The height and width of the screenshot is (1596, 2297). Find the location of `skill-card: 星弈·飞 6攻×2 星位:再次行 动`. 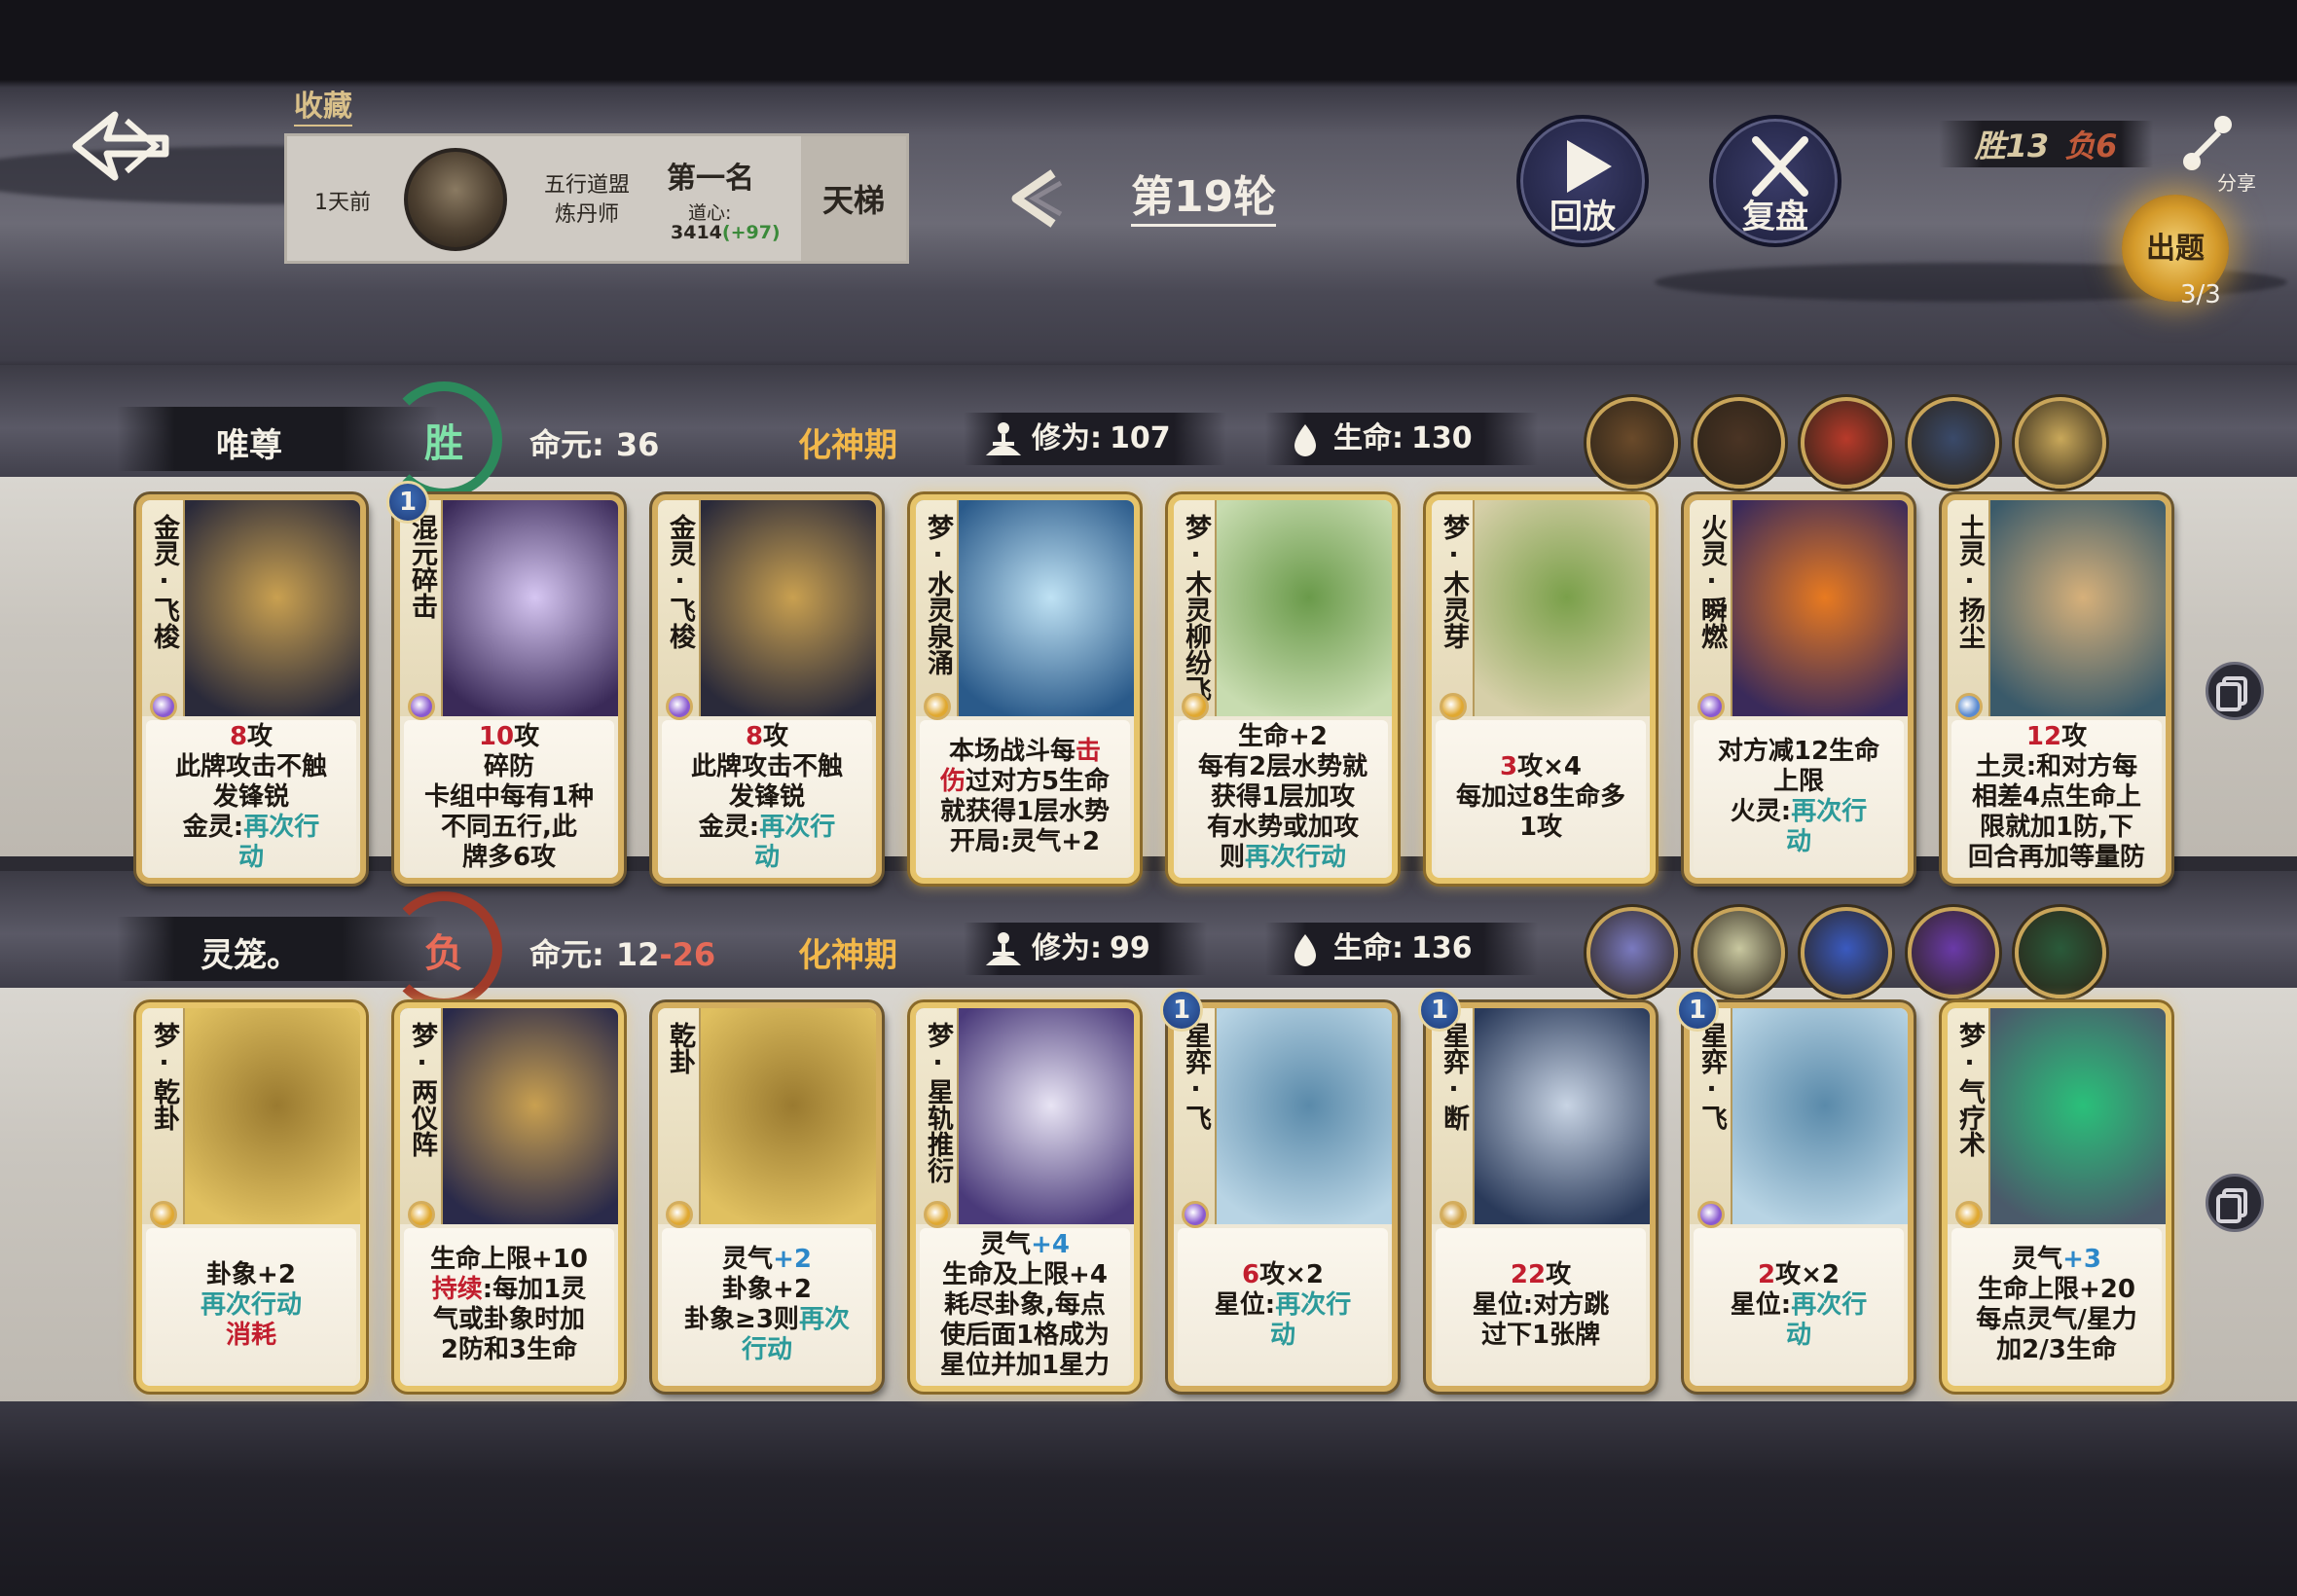

skill-card: 星弈·飞 6攻×2 星位:再次行 动 is located at coordinates (1283, 1197).